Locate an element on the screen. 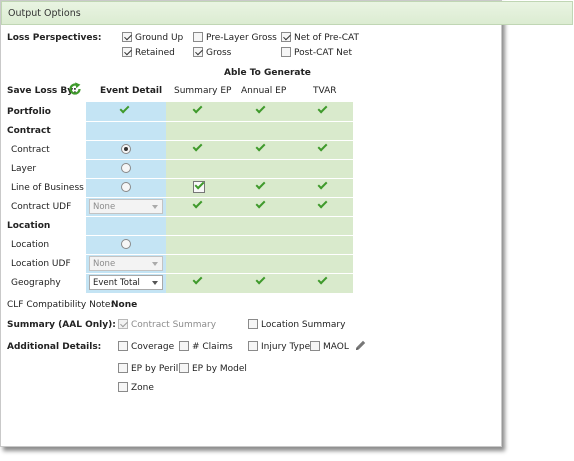 The height and width of the screenshot is (461, 574). post-cat-net-checkbox is located at coordinates (286, 52).